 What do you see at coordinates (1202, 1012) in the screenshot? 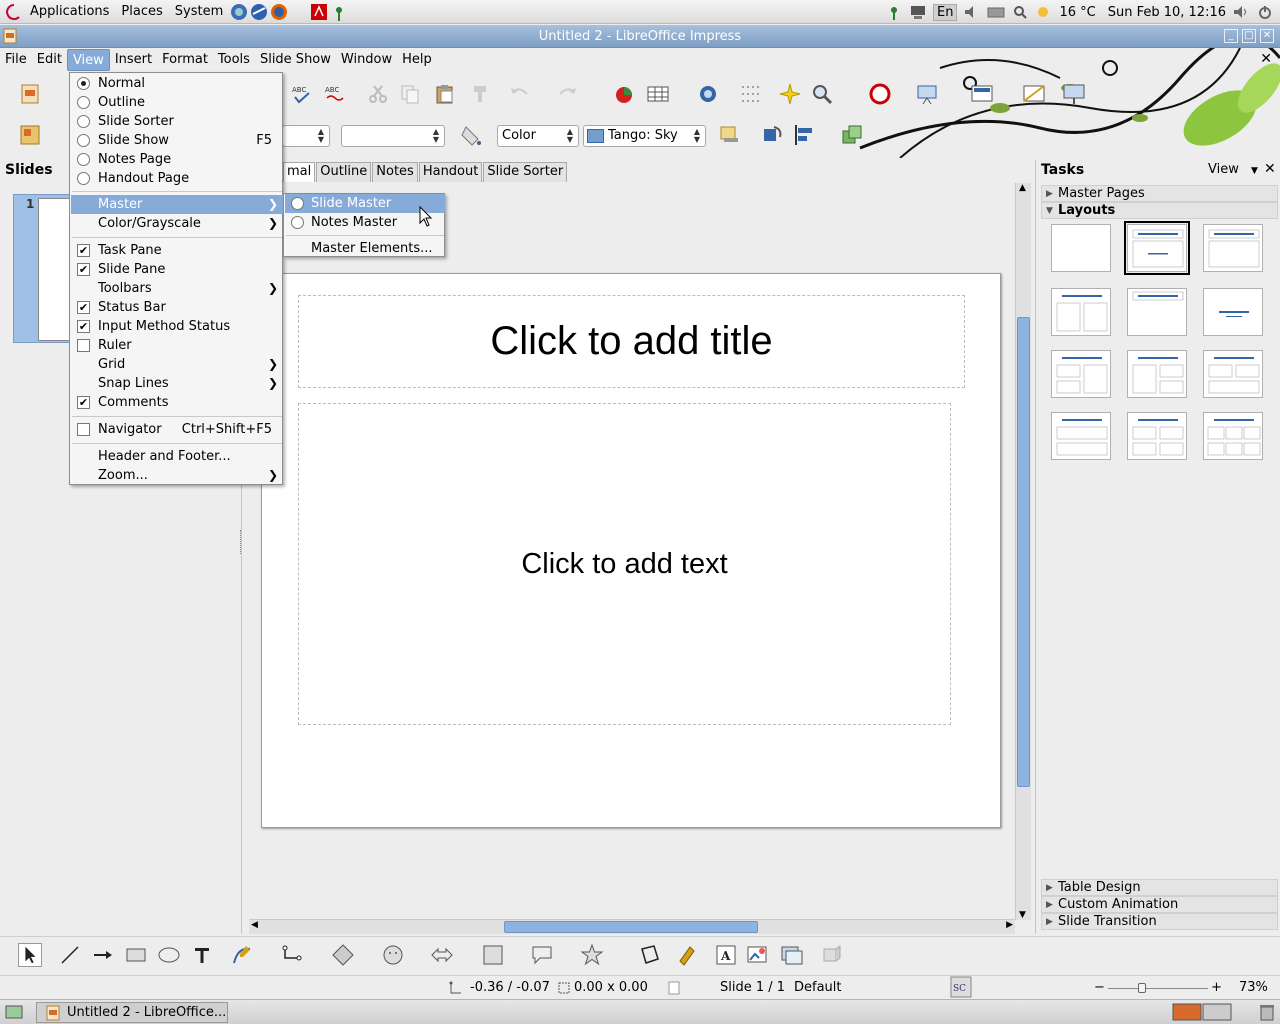
I see `workspace-switcher-icon` at bounding box center [1202, 1012].